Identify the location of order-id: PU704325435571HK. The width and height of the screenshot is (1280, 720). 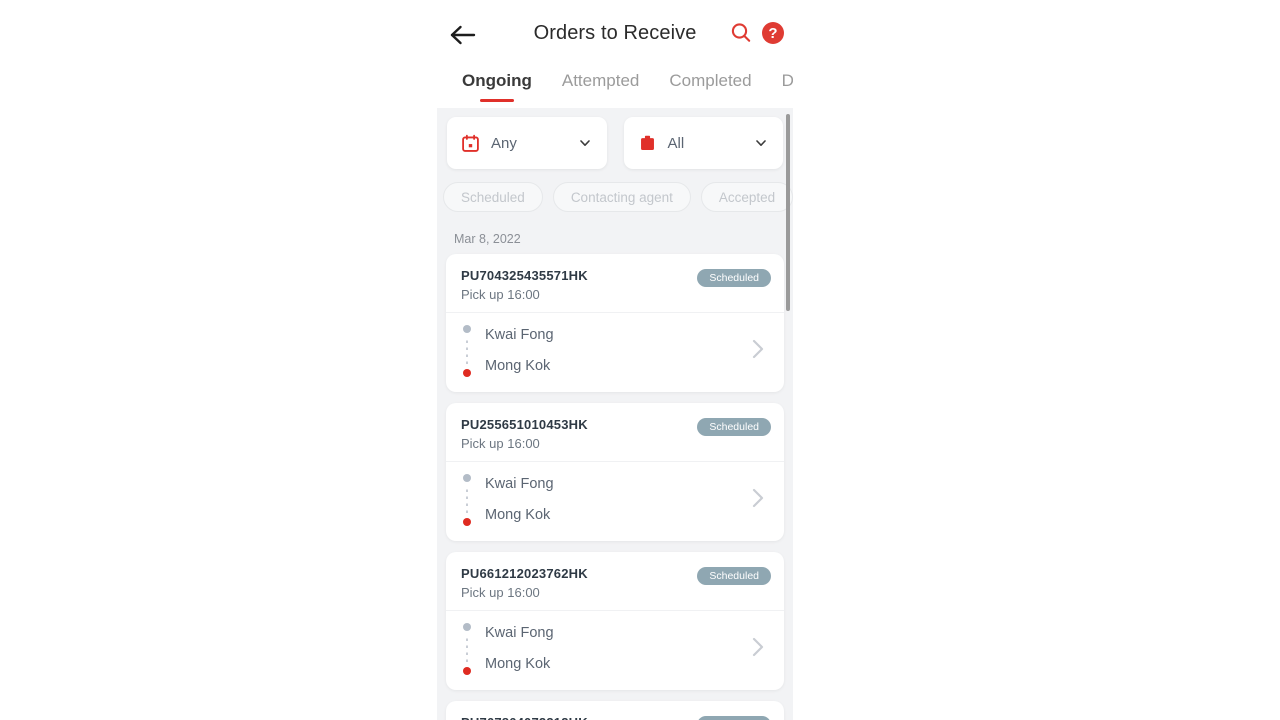
(524, 275).